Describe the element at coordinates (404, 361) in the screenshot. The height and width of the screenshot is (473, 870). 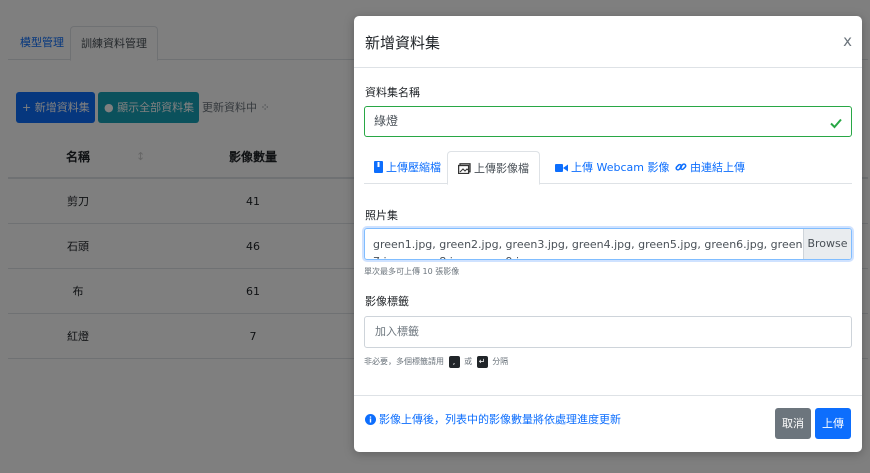
I see `tags-help-prefix: 非必要，多個標籤請用` at that location.